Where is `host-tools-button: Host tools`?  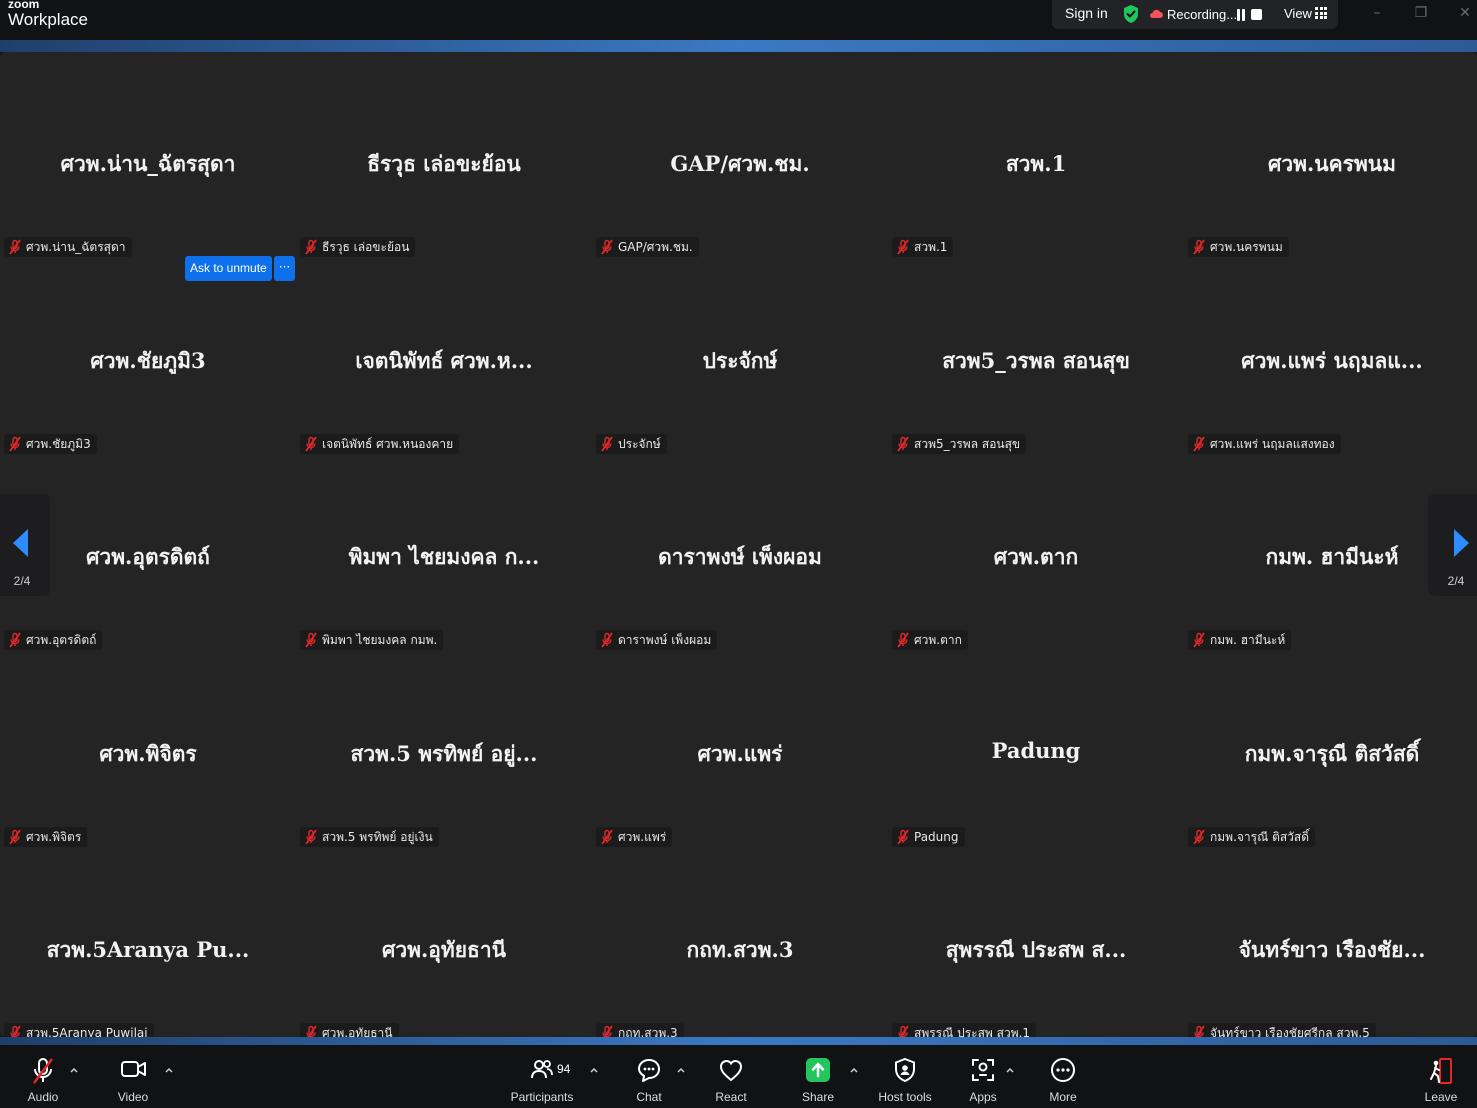 host-tools-button: Host tools is located at coordinates (905, 1076).